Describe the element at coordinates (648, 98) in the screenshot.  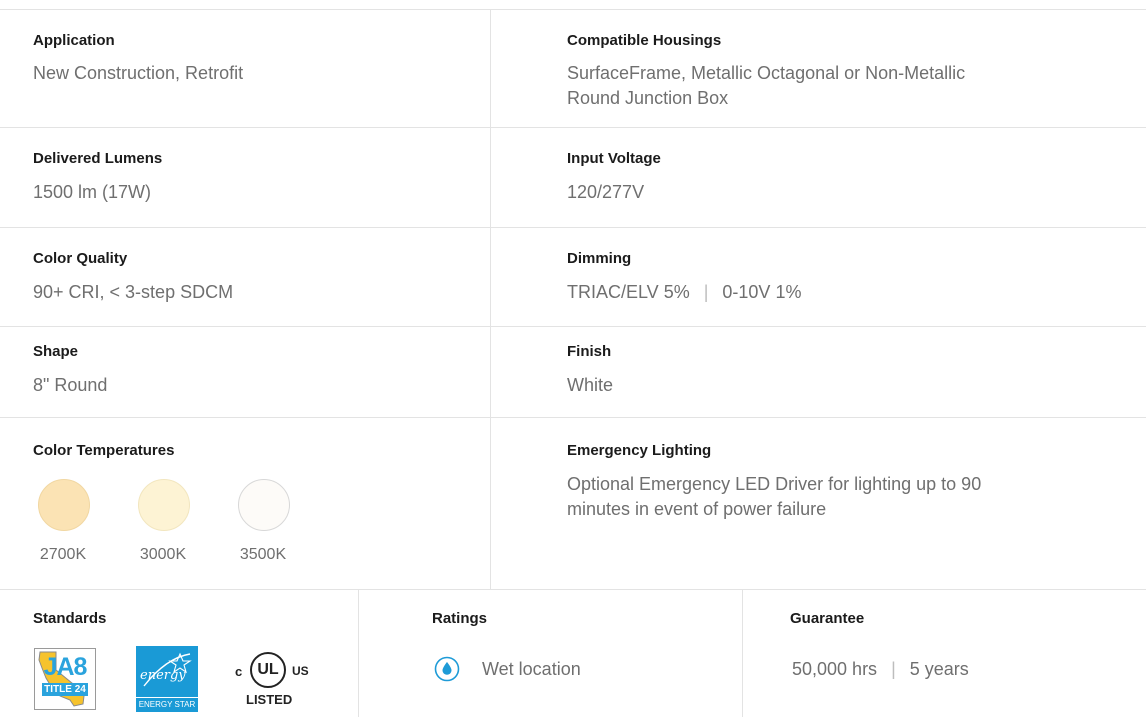
I see `compatible-housings-line2: Round Junction Box` at that location.